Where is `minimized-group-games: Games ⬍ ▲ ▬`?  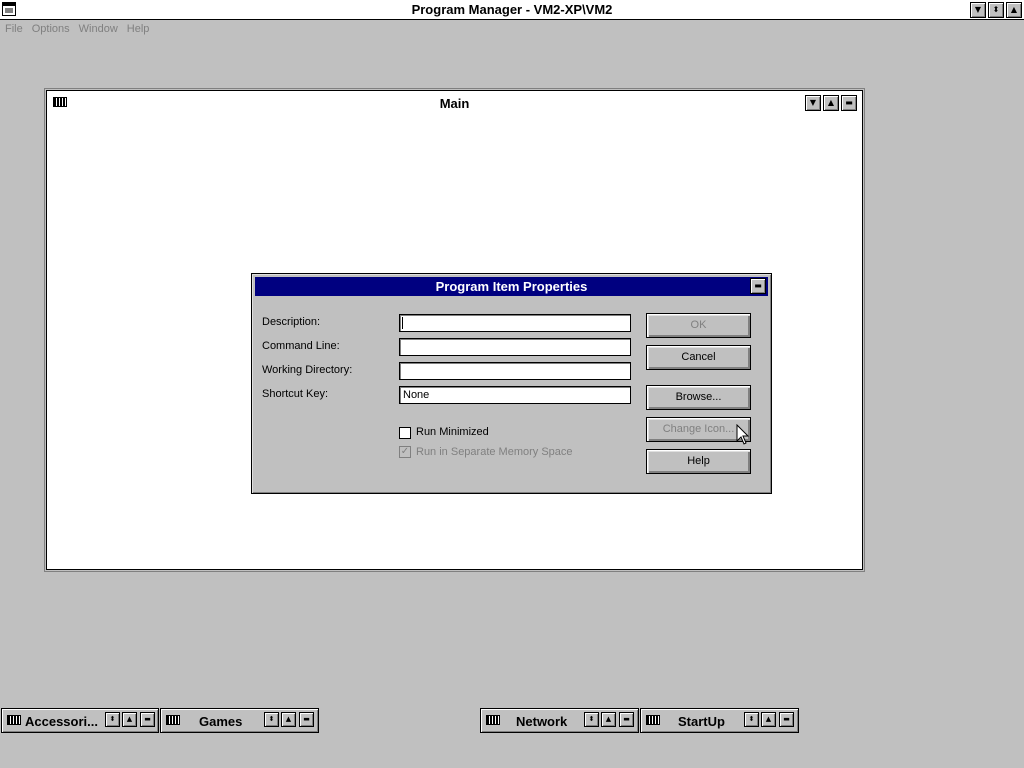 minimized-group-games: Games ⬍ ▲ ▬ is located at coordinates (239, 720).